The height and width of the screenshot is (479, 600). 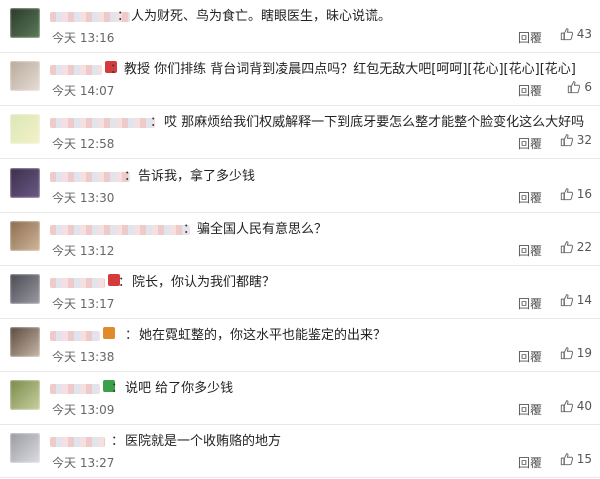 I want to click on comment-row: ：她在霓虹整的，你这水平也能鉴定的出来？ 今天 13:38 回覆 19, so click(x=300, y=345).